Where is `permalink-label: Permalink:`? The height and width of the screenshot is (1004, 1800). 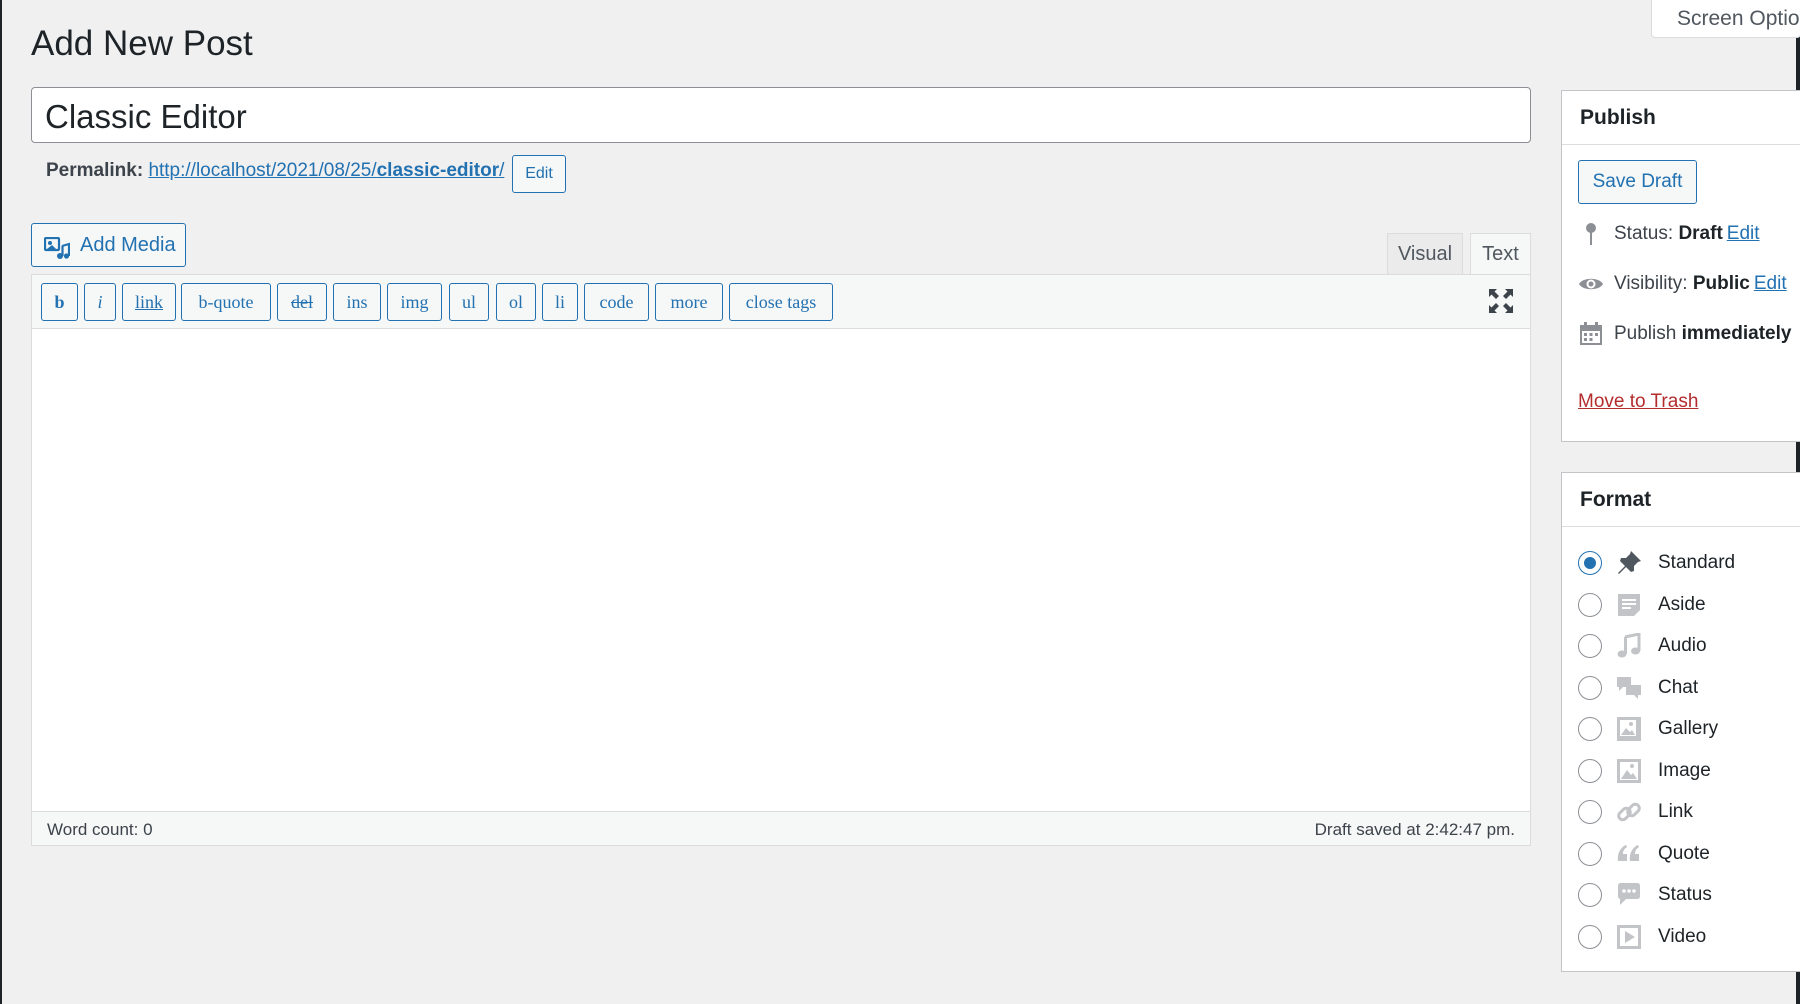
permalink-label: Permalink: is located at coordinates (95, 170).